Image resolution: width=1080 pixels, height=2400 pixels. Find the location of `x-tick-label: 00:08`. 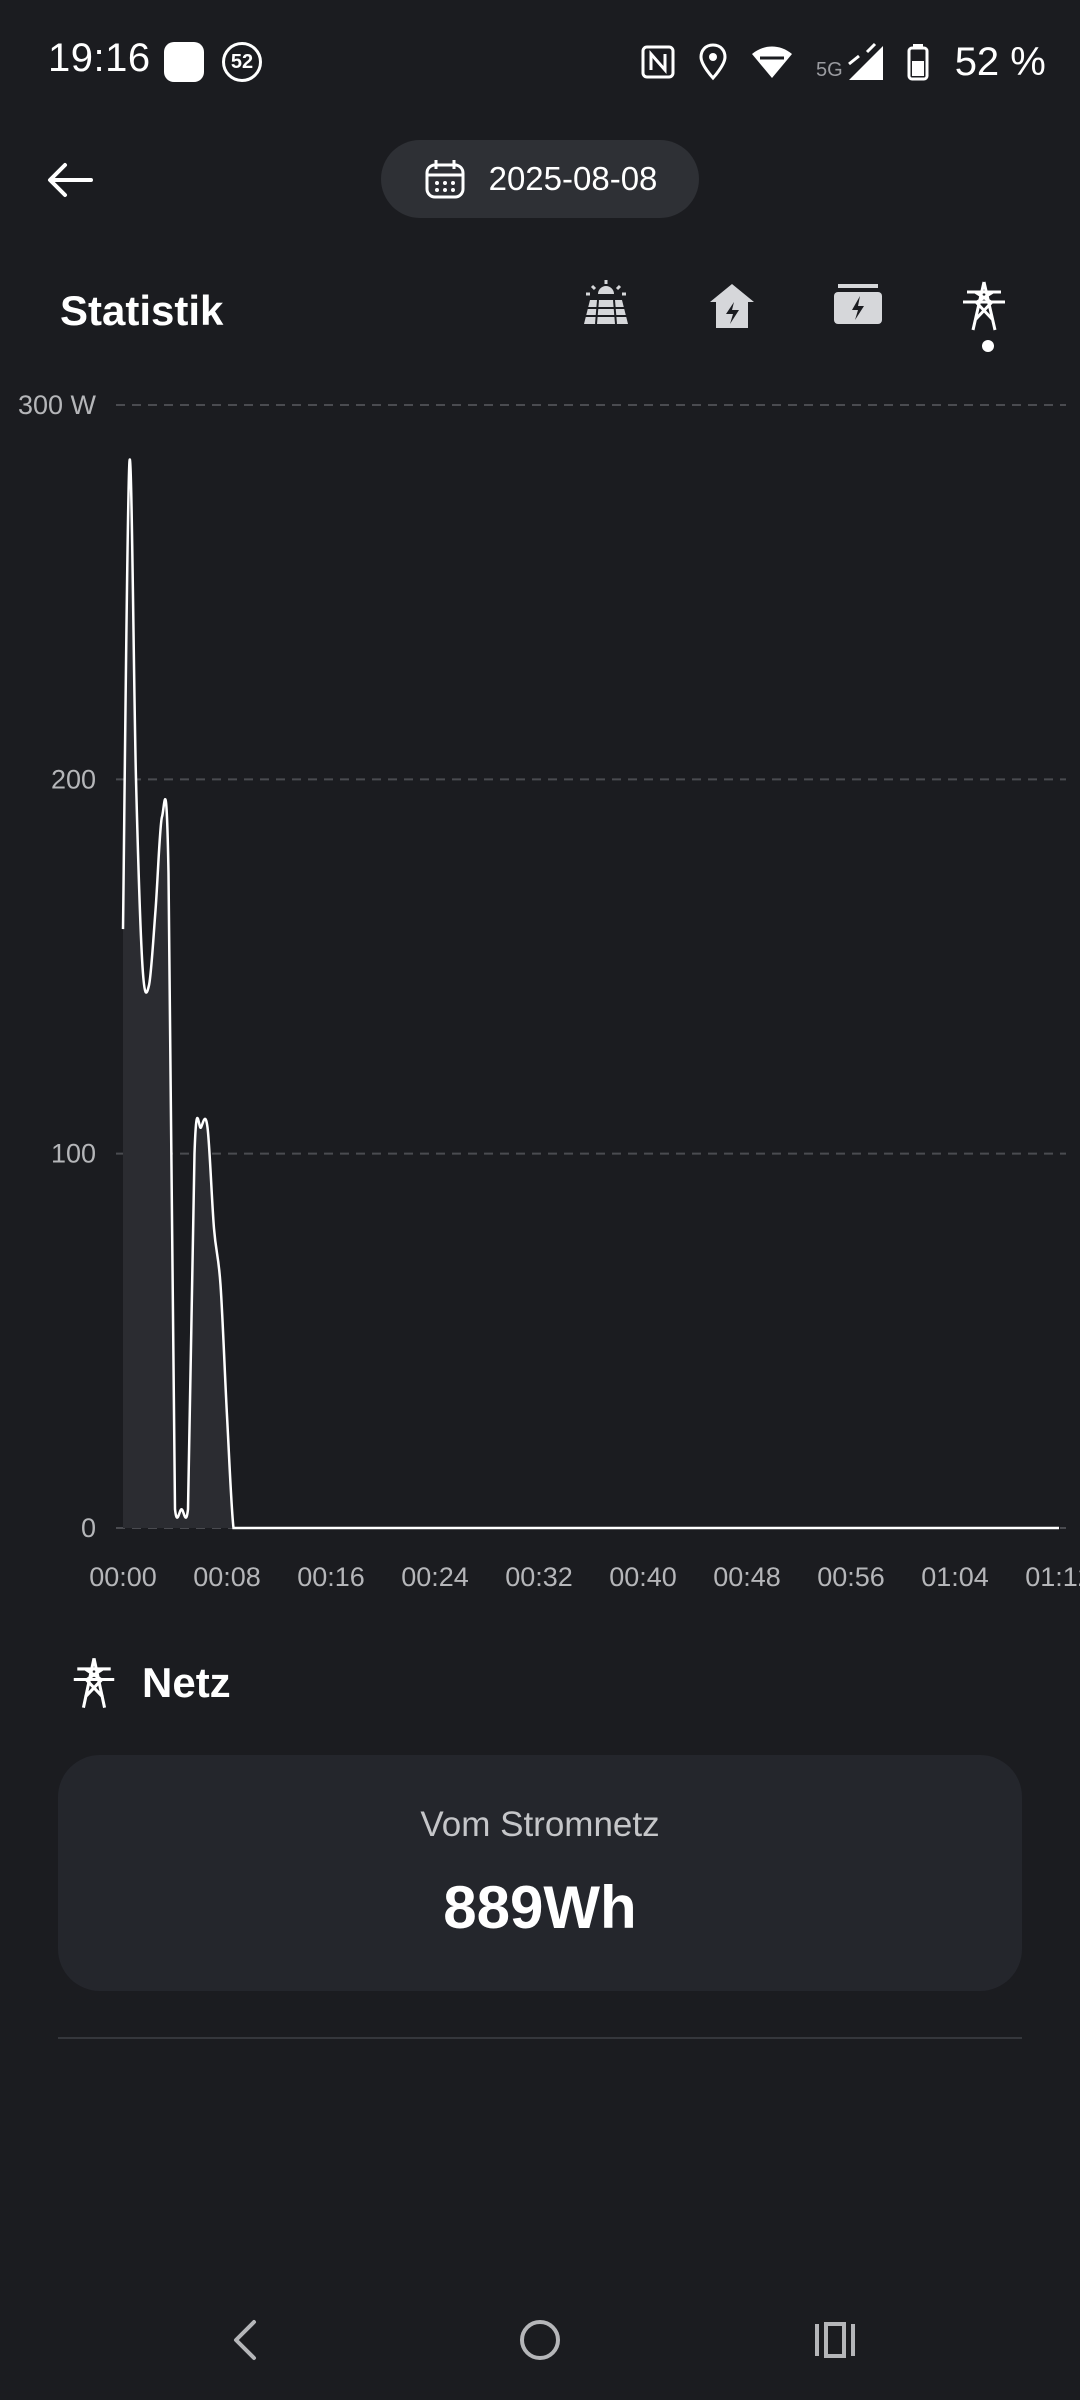

x-tick-label: 00:08 is located at coordinates (227, 1577).